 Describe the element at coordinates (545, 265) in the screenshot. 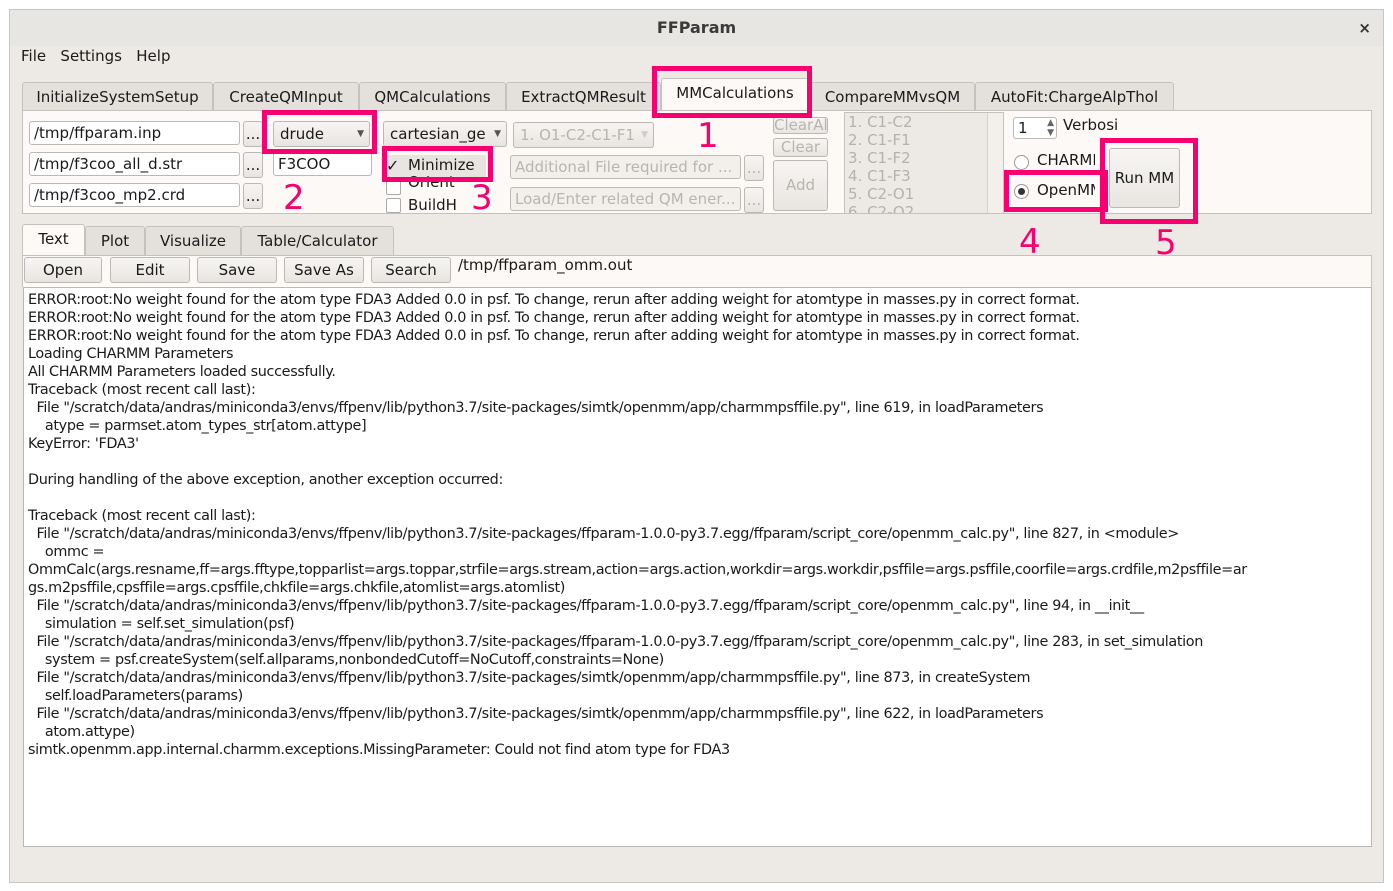

I see `output-file-path: /tmp/ffparam_omm.out` at that location.